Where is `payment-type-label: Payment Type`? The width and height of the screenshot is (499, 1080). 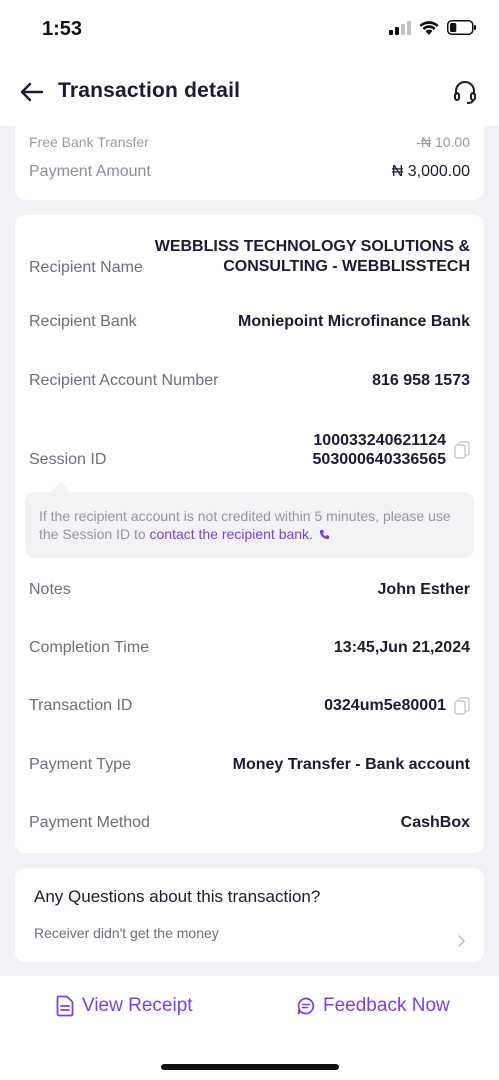 payment-type-label: Payment Type is located at coordinates (80, 764).